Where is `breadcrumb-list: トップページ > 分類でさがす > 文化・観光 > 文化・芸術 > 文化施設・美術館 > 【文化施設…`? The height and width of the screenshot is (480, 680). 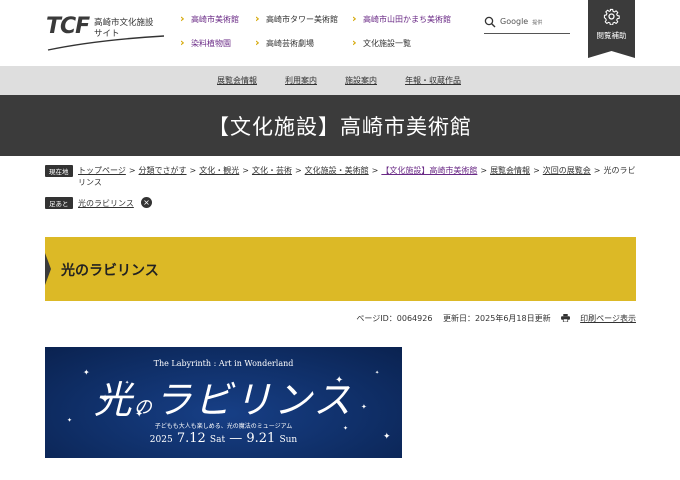 breadcrumb-list: トップページ > 分類でさがす > 文化・観光 > 文化・芸術 > 文化施設・美術館 > 【文化施設… is located at coordinates (357, 176).